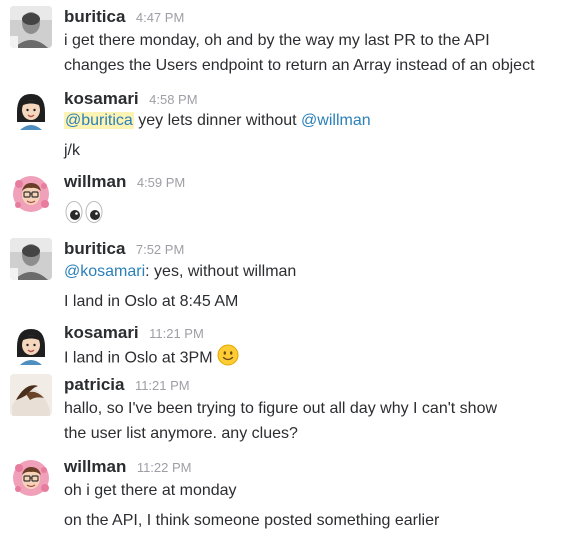  What do you see at coordinates (31, 395) in the screenshot?
I see `avatar-patricia` at bounding box center [31, 395].